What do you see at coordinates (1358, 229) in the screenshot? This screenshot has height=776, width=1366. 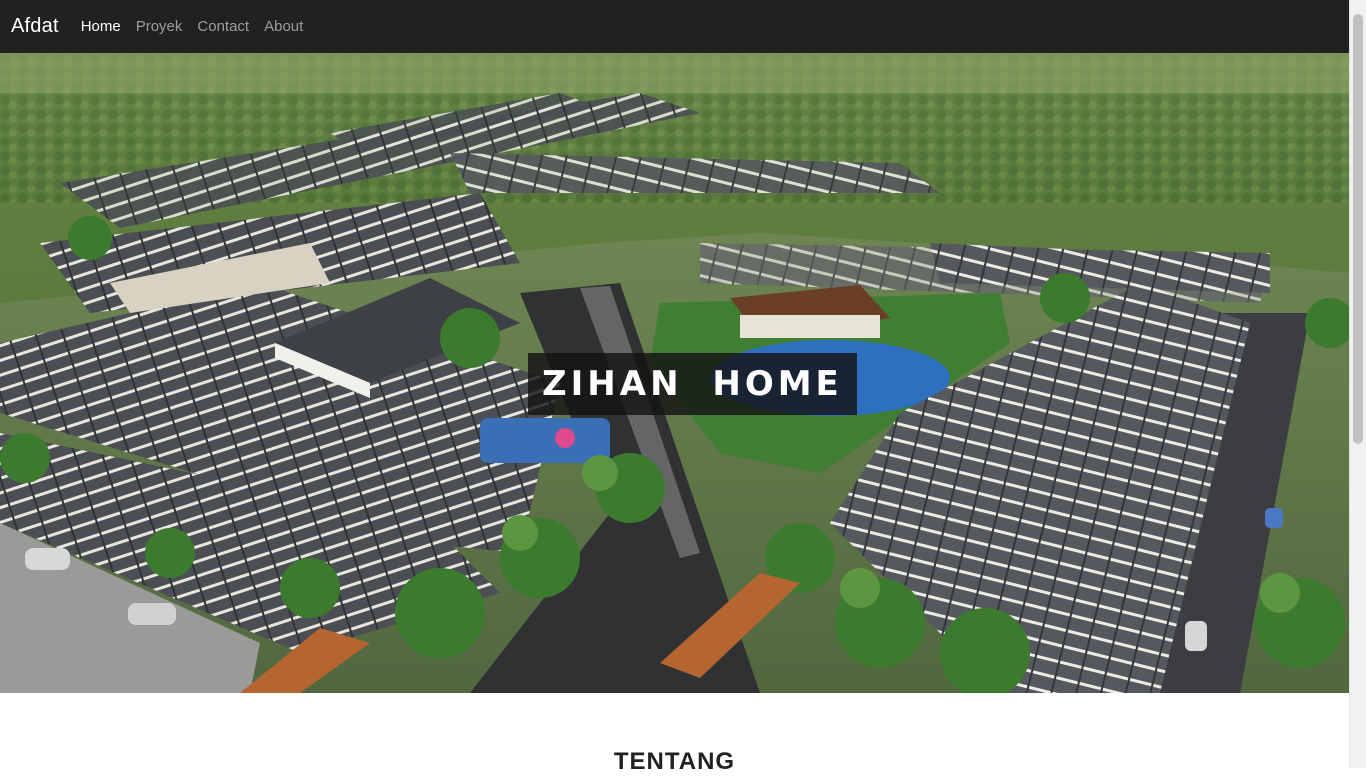 I see `scrollbar-thumb` at bounding box center [1358, 229].